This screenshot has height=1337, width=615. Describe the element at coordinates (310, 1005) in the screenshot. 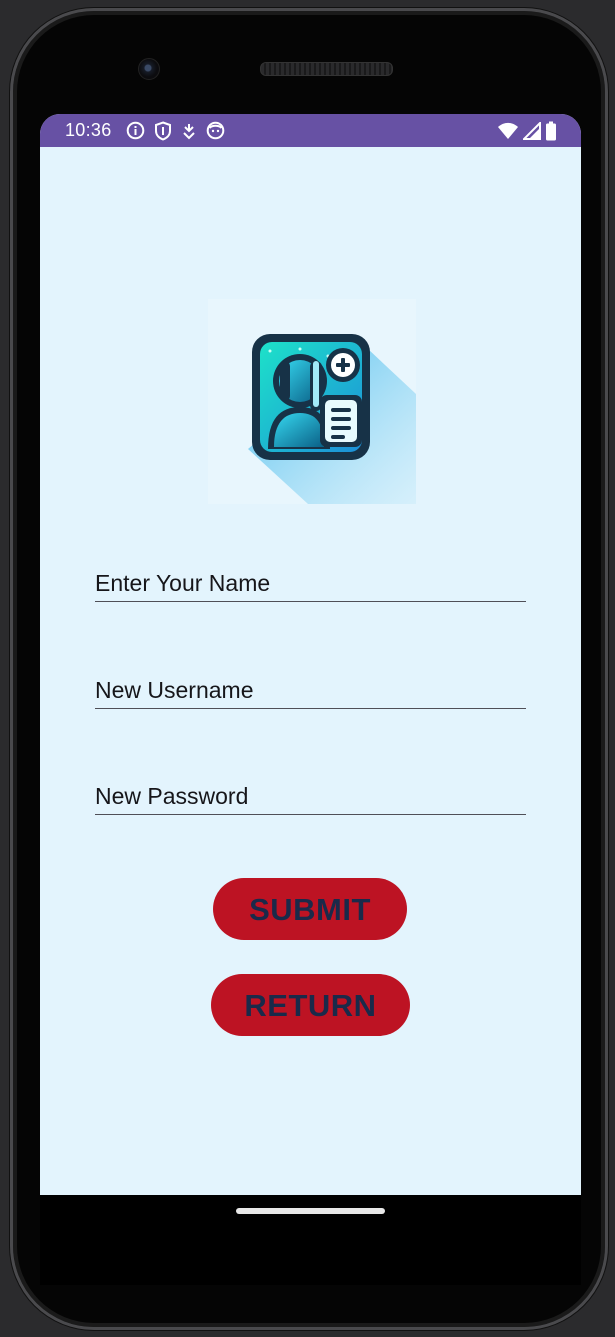

I see `return-button: RETURN` at that location.